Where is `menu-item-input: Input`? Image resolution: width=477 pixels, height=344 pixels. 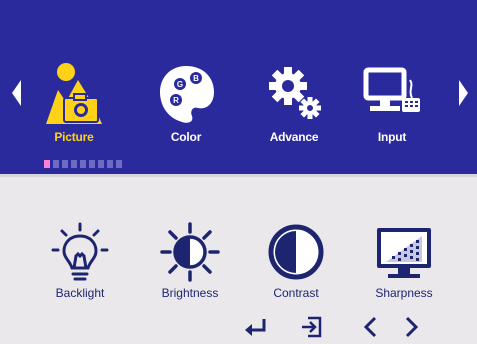
menu-item-input: Input is located at coordinates (392, 108).